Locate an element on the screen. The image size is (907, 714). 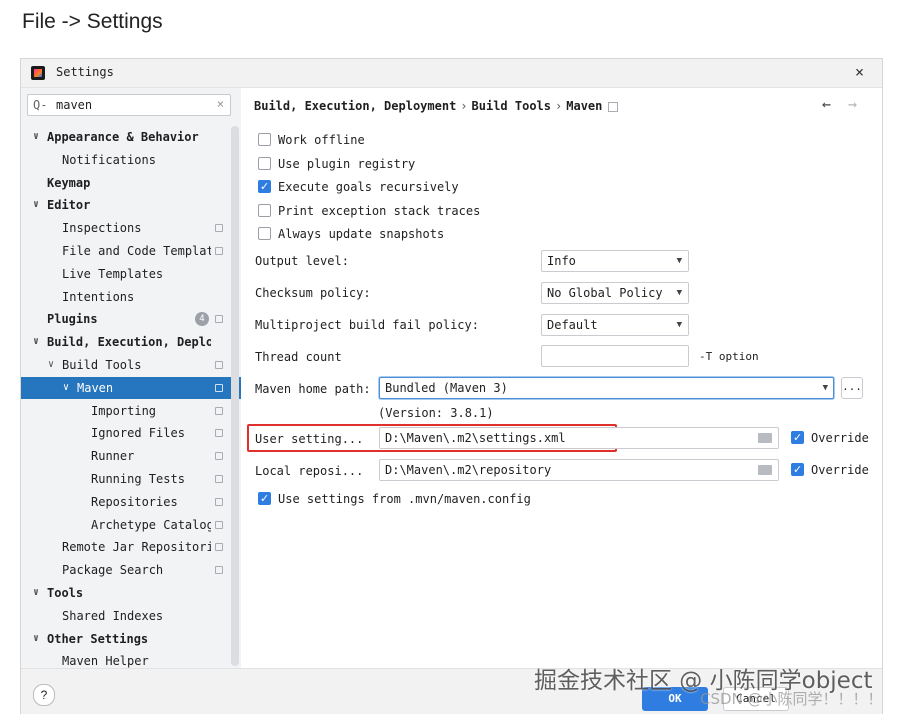
maven-version-note: (Version: 3.8.1) is located at coordinates (436, 413).